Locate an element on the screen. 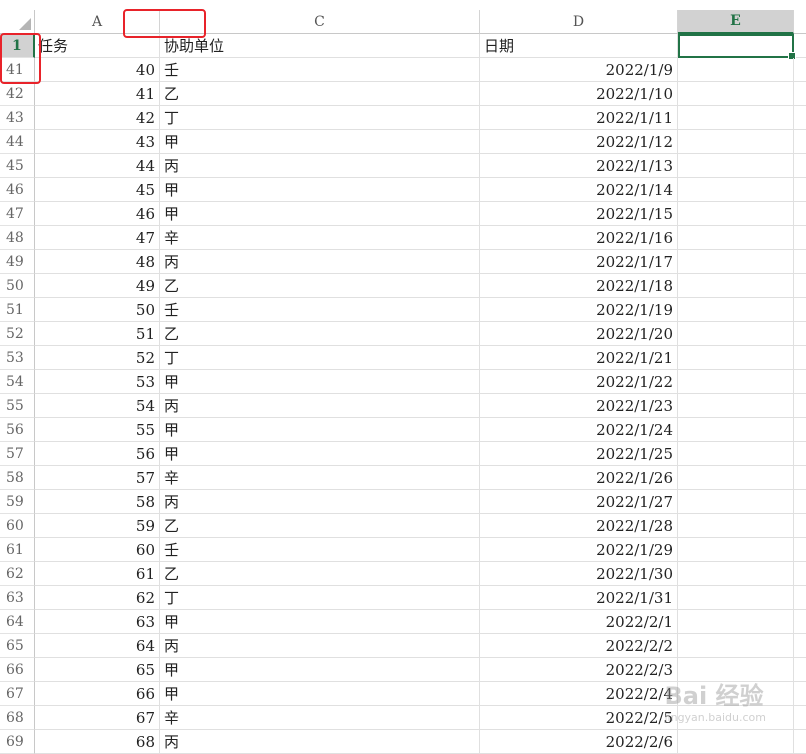 The image size is (806, 754). cell-task: 43 is located at coordinates (97, 142).